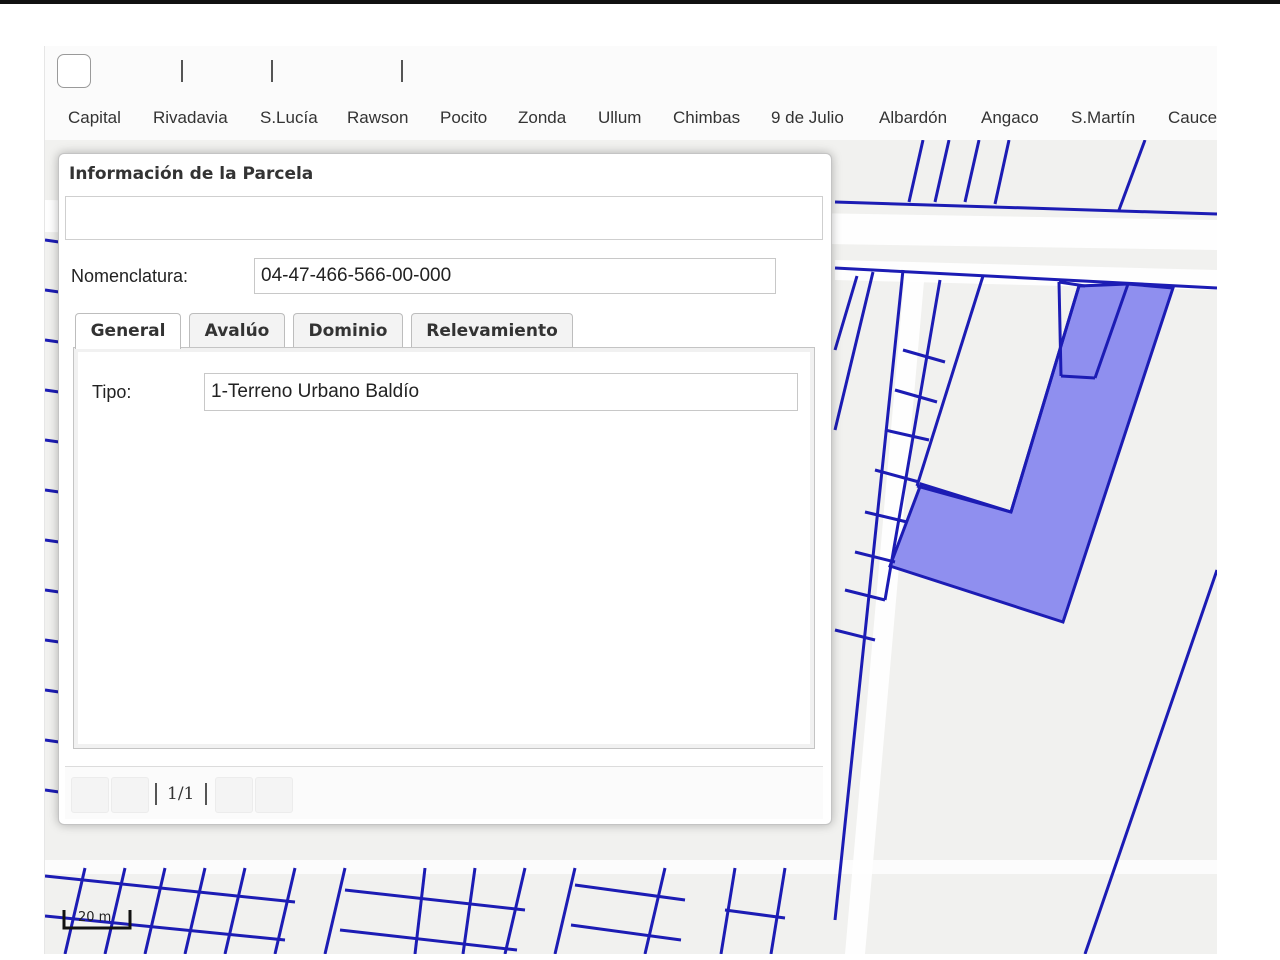  Describe the element at coordinates (94, 118) in the screenshot. I see `dept-capital: Capital` at that location.